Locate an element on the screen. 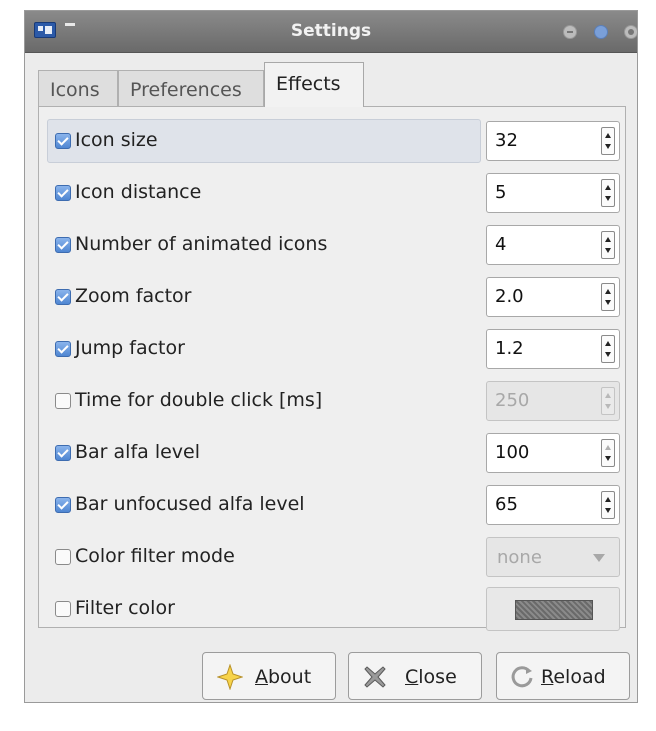 This screenshot has width=656, height=731. icon-distance-spinbox: 5 is located at coordinates (553, 193).